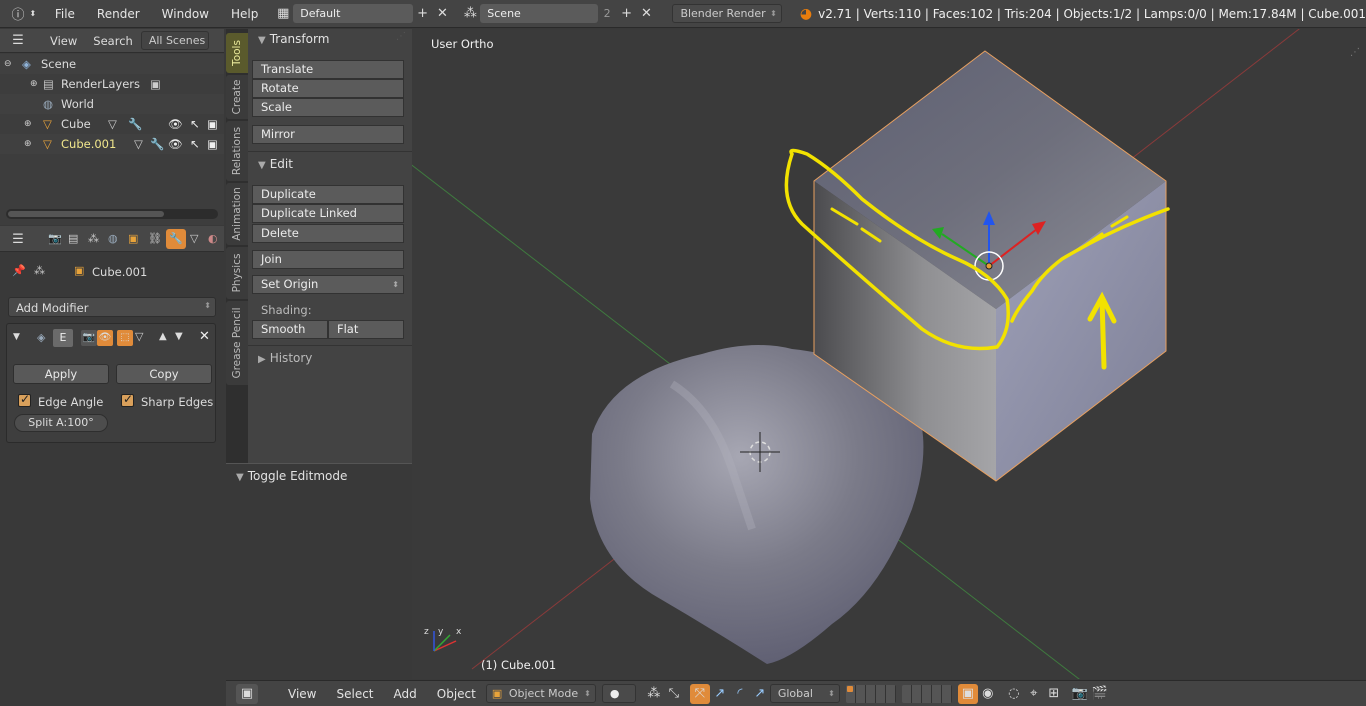  Describe the element at coordinates (237, 214) in the screenshot. I see `tab-animation: Animation` at that location.